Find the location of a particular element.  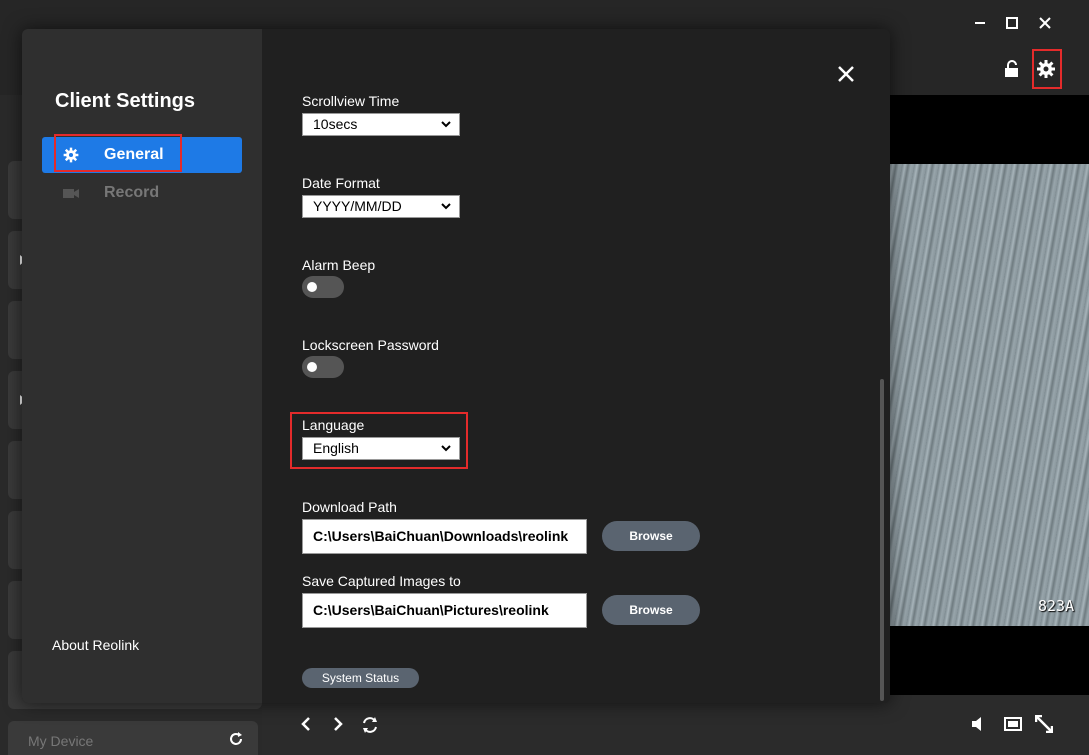

my-device-label: My Device is located at coordinates (61, 741).